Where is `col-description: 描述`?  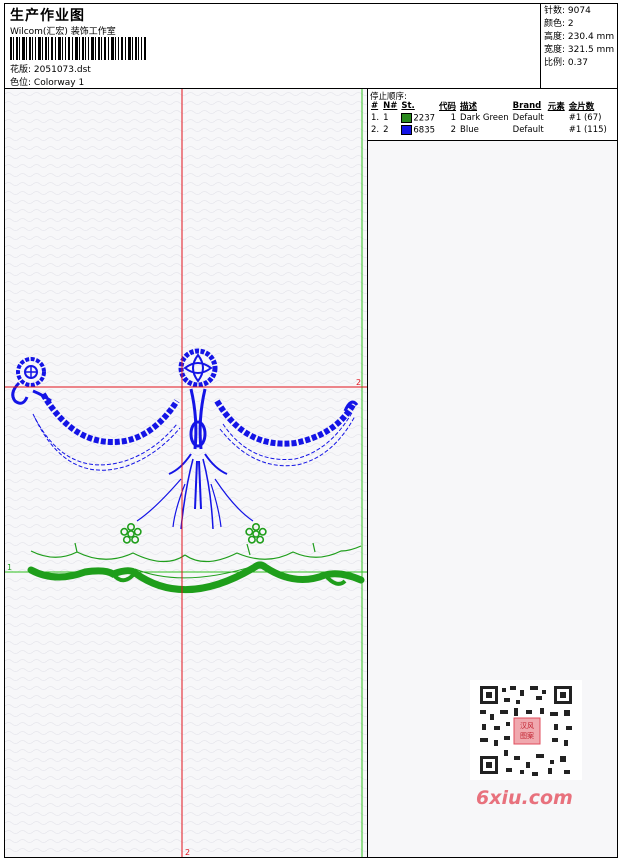
col-description: 描述 is located at coordinates (469, 107).